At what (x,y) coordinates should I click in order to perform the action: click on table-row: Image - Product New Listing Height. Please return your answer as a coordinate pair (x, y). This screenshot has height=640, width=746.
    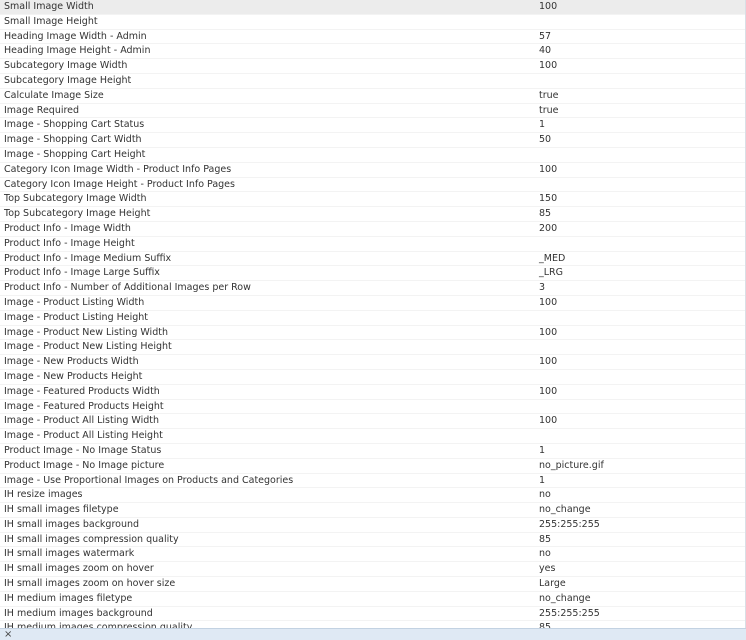
    Looking at the image, I should click on (372, 348).